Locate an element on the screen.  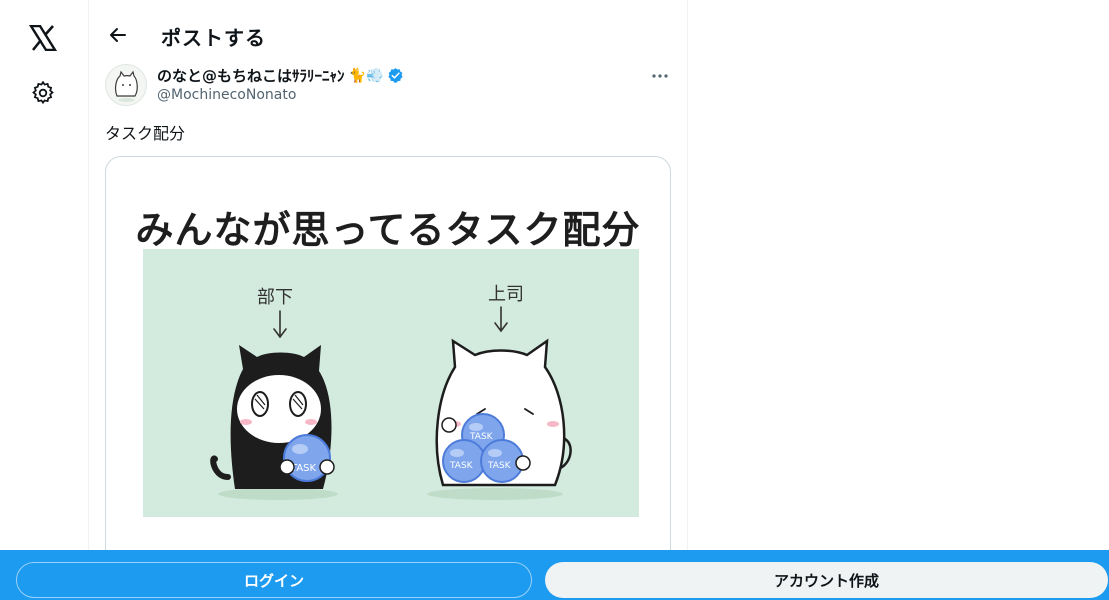
login-bar: ログイン アカウント作成 is located at coordinates (554, 575).